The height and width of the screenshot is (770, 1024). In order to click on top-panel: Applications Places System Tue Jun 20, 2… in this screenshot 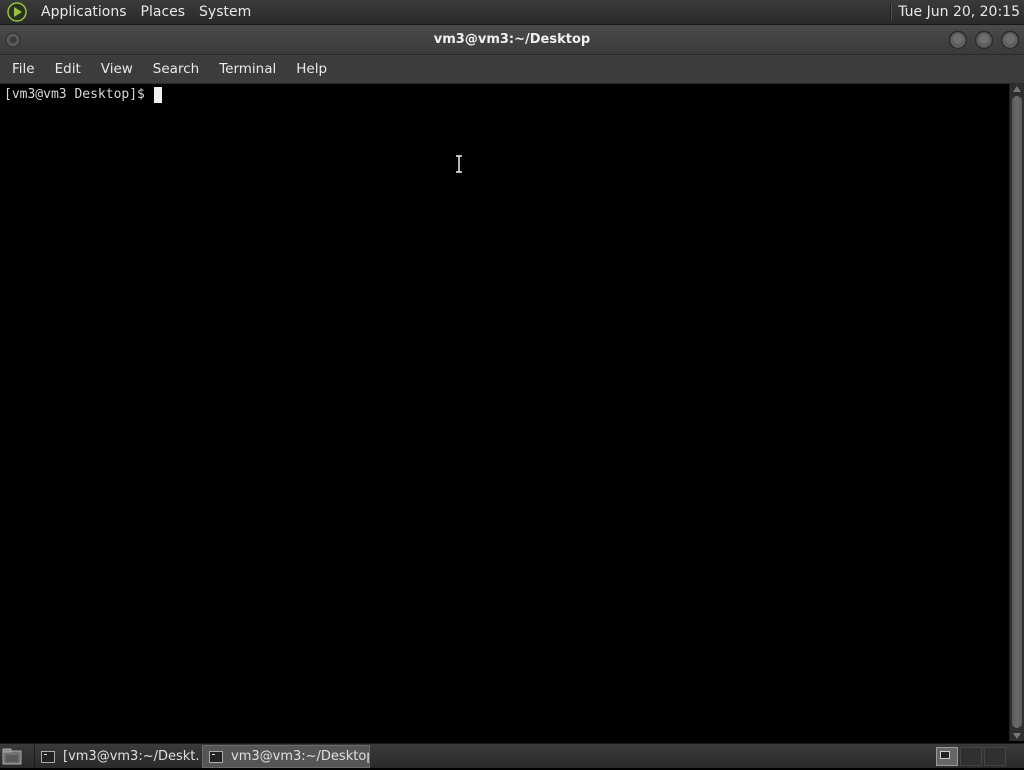, I will do `click(512, 12)`.